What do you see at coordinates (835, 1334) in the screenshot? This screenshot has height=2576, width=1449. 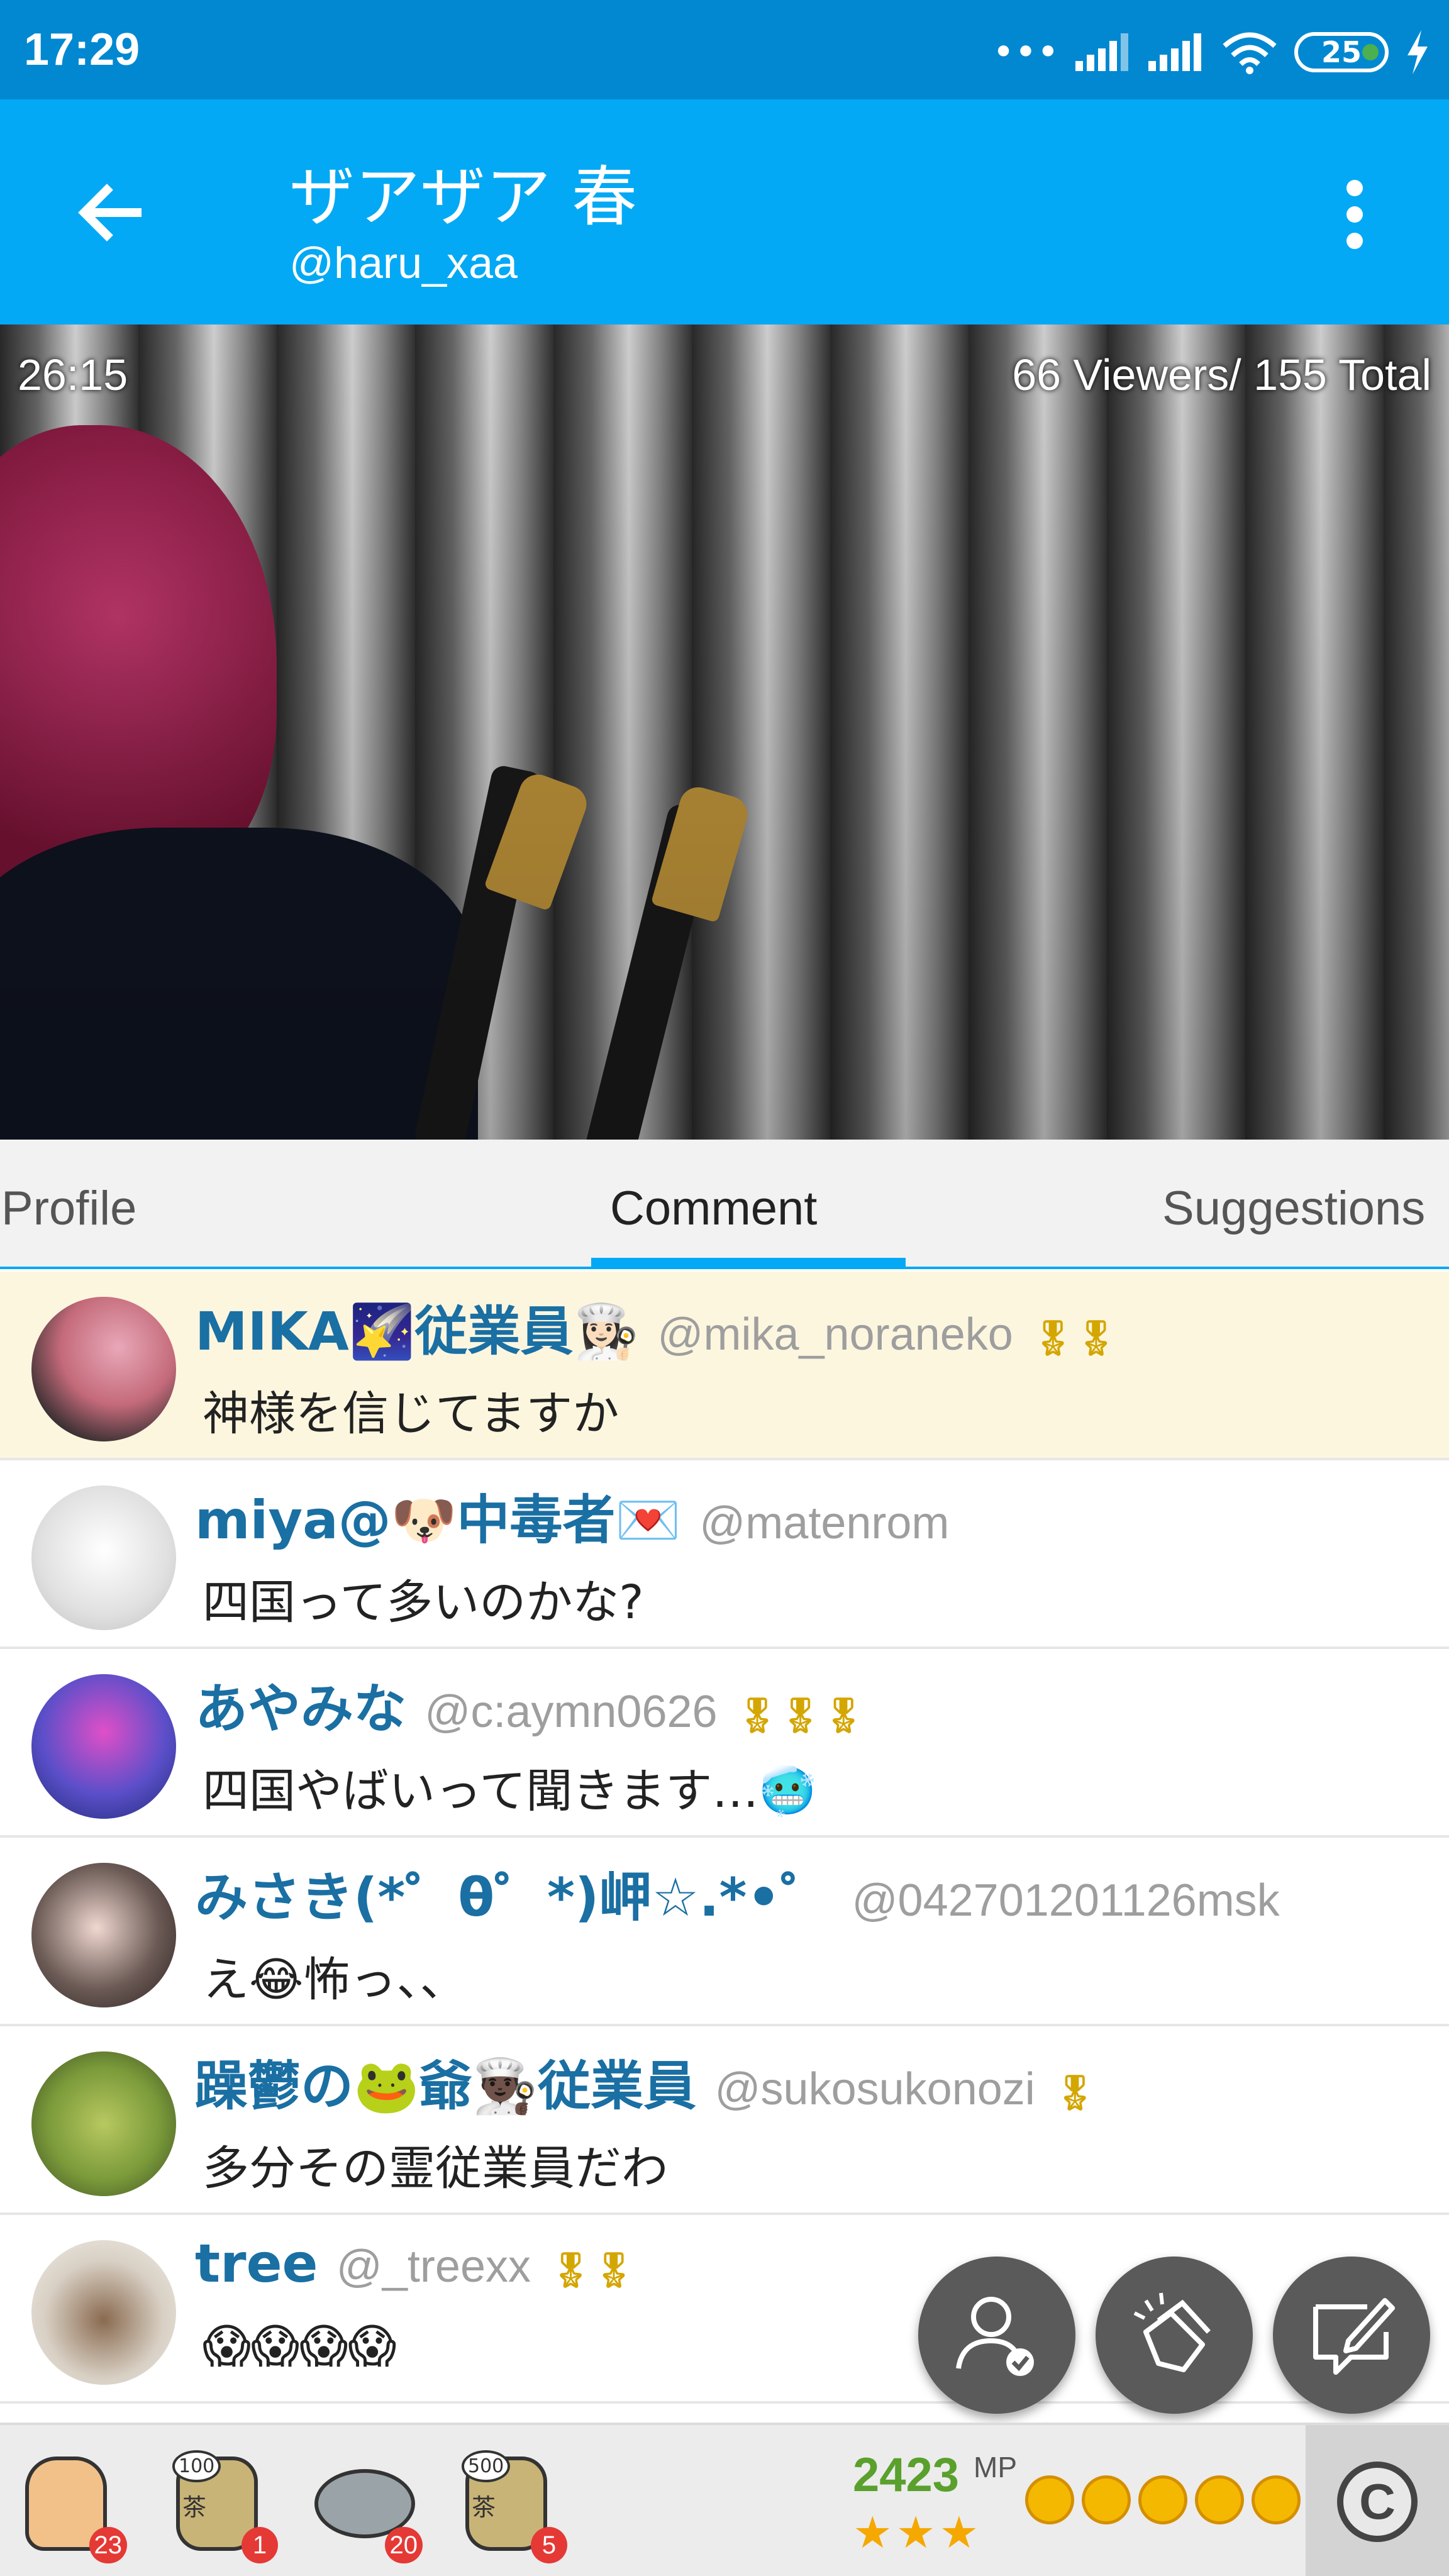 I see `comment-handle: @mika_noraneko` at bounding box center [835, 1334].